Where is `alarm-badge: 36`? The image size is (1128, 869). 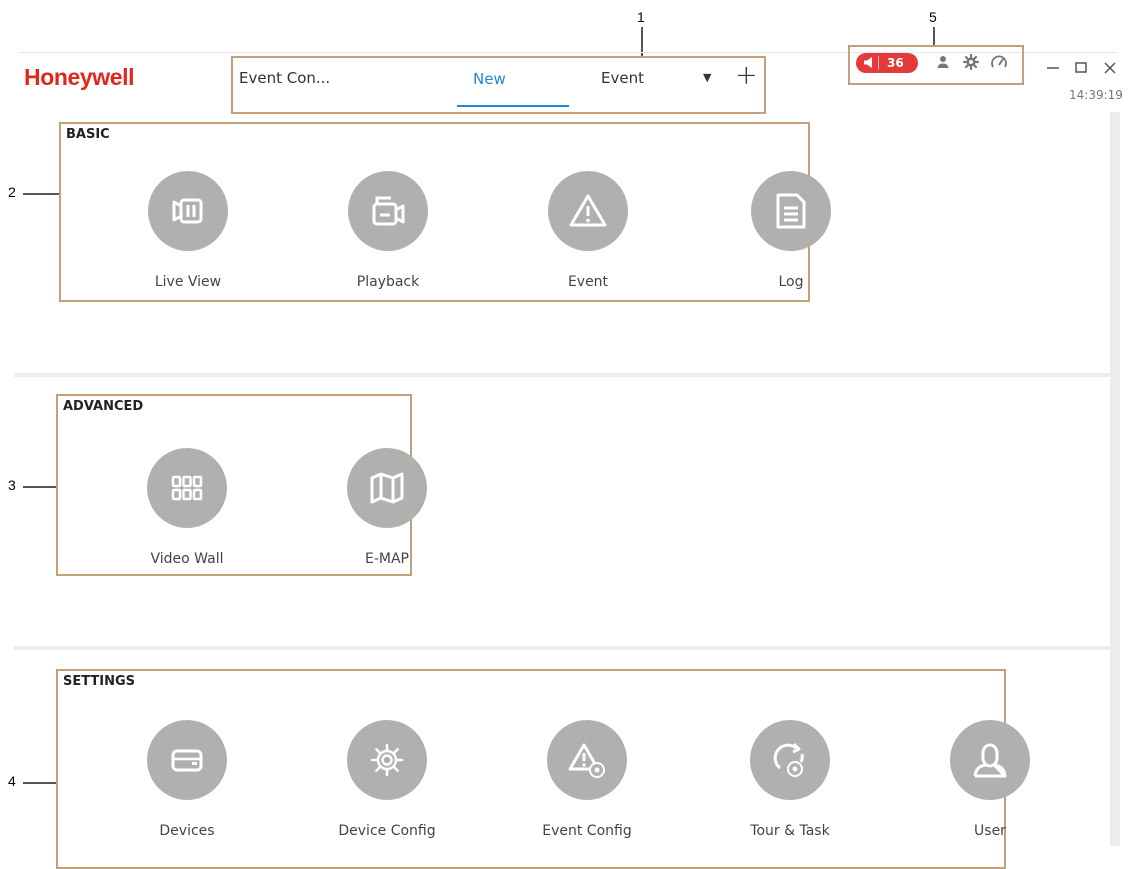 alarm-badge: 36 is located at coordinates (887, 63).